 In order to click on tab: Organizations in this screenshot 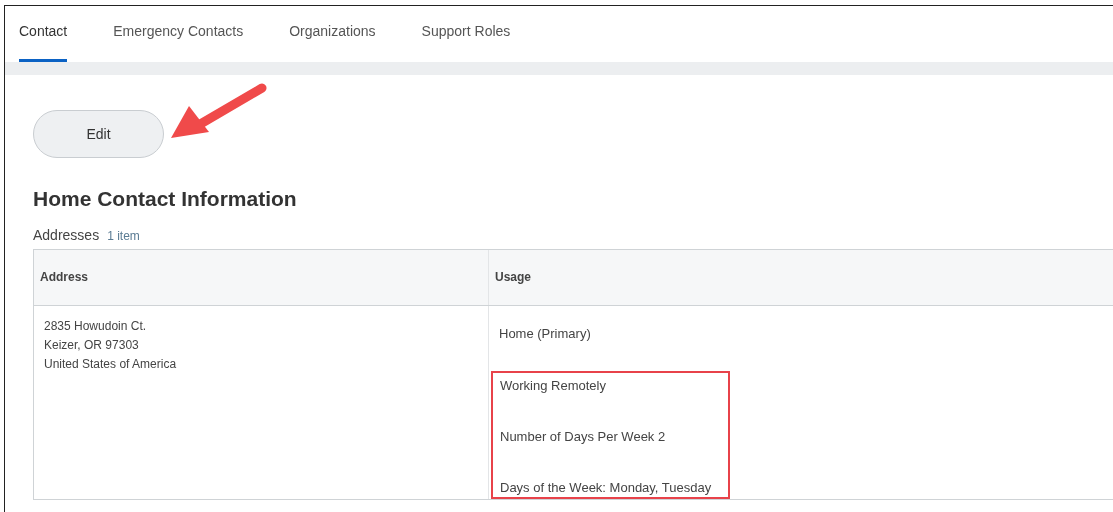, I will do `click(332, 34)`.